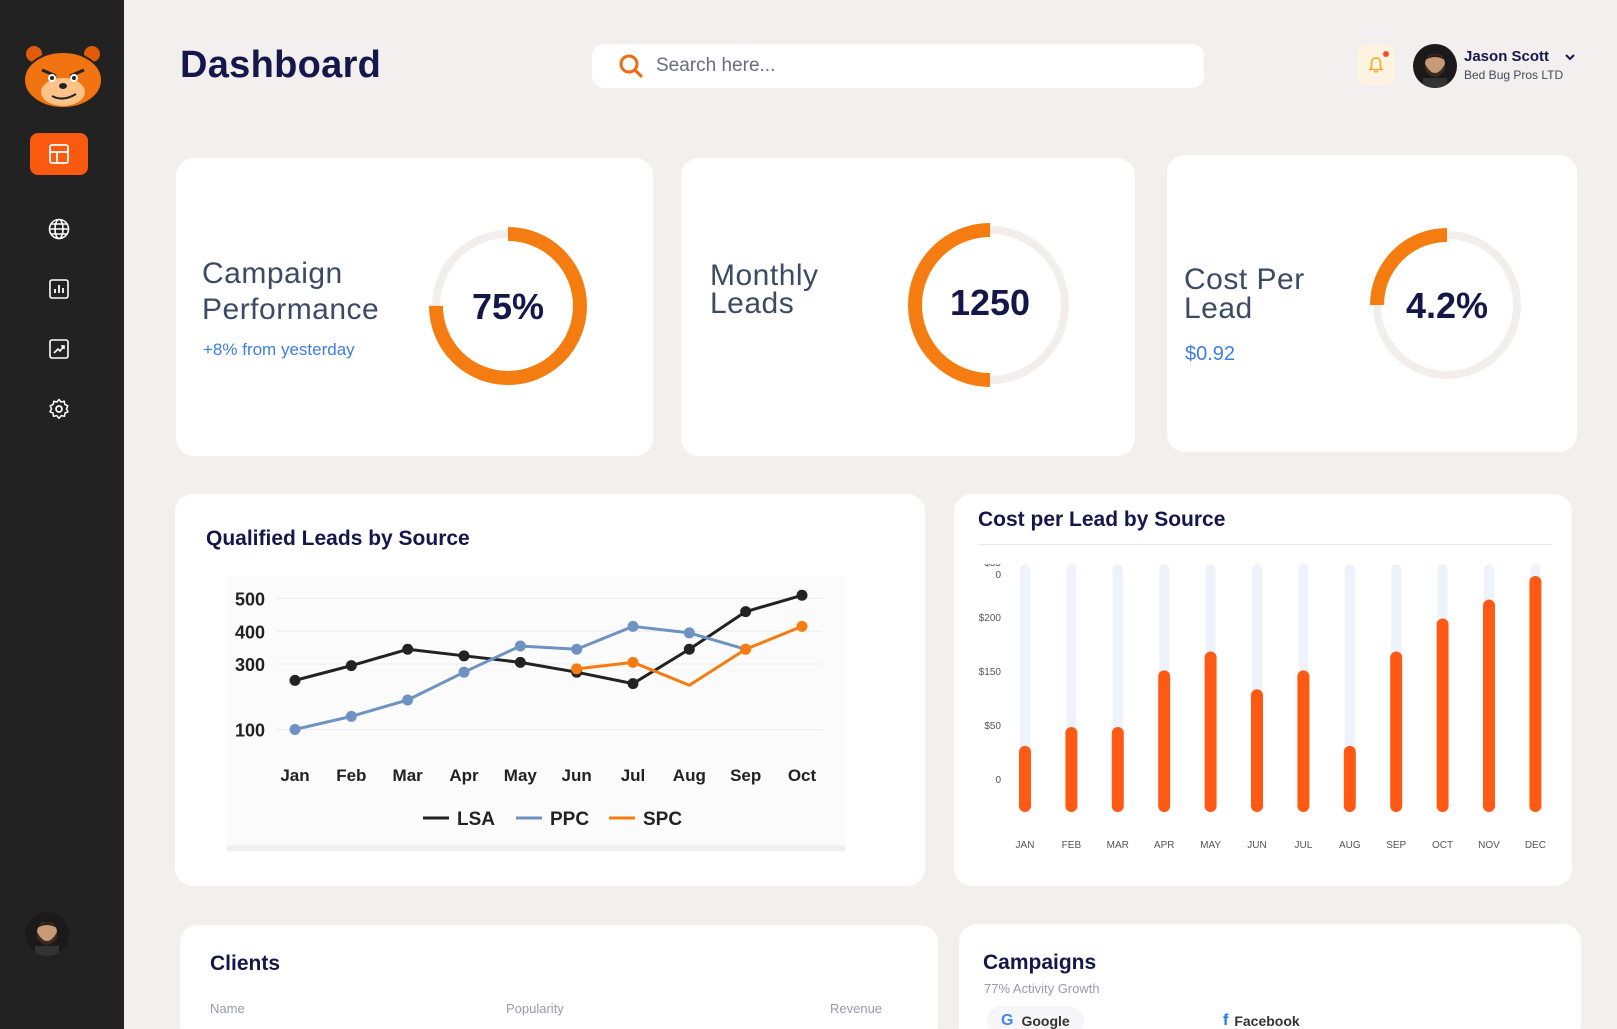  What do you see at coordinates (62, 514) in the screenshot?
I see `sidebar` at bounding box center [62, 514].